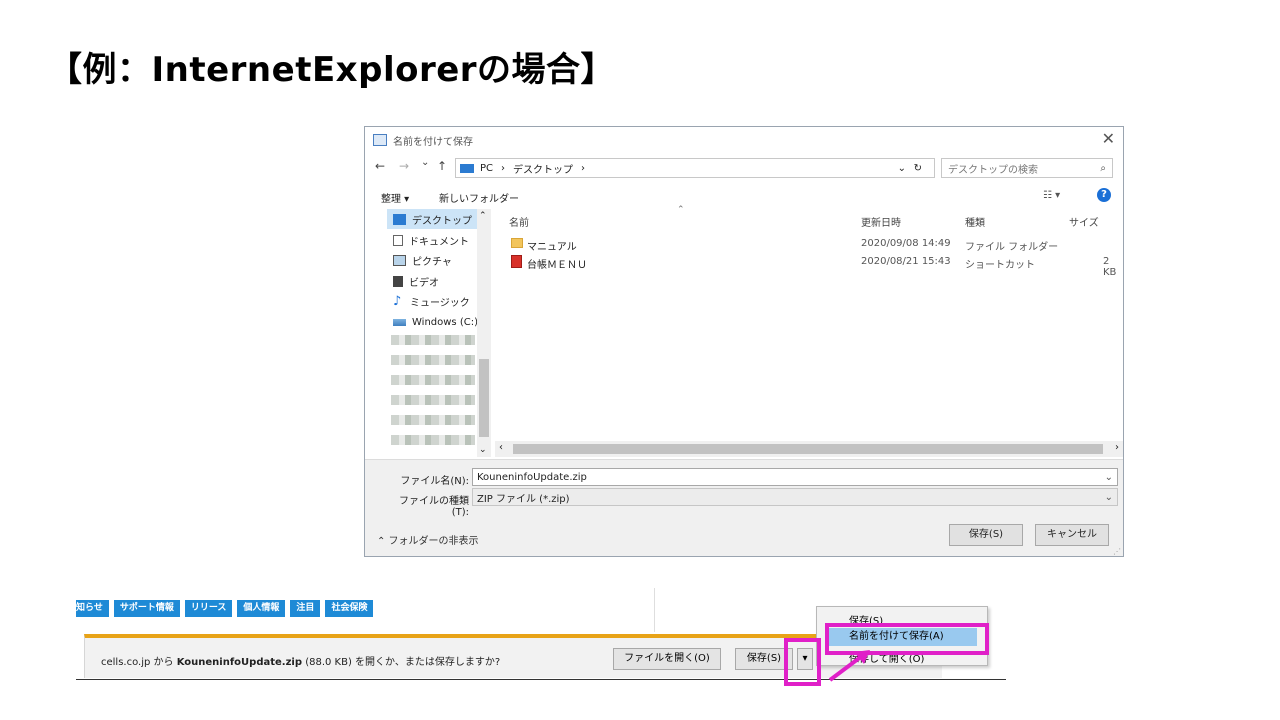 The width and height of the screenshot is (1280, 720). What do you see at coordinates (795, 477) in the screenshot?
I see `filename-field: KouneninfoUpdate.zip ⌄` at bounding box center [795, 477].